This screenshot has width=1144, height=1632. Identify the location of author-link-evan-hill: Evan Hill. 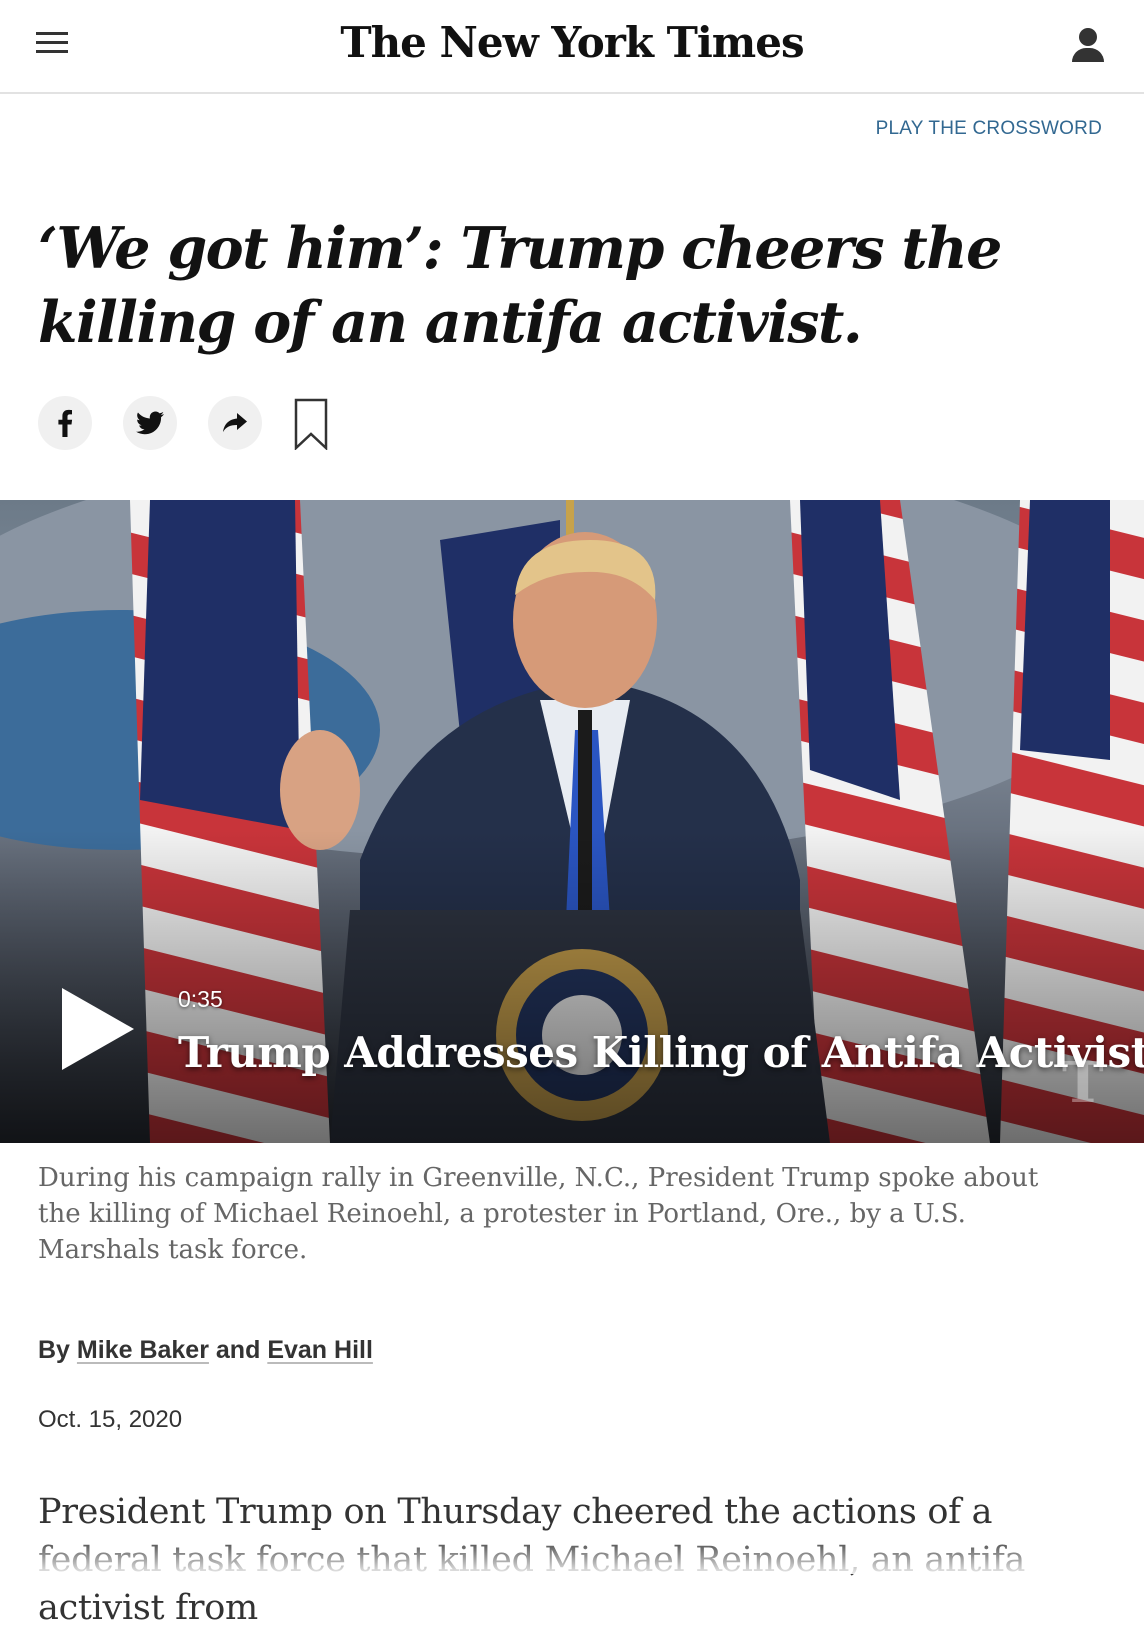
(320, 1350).